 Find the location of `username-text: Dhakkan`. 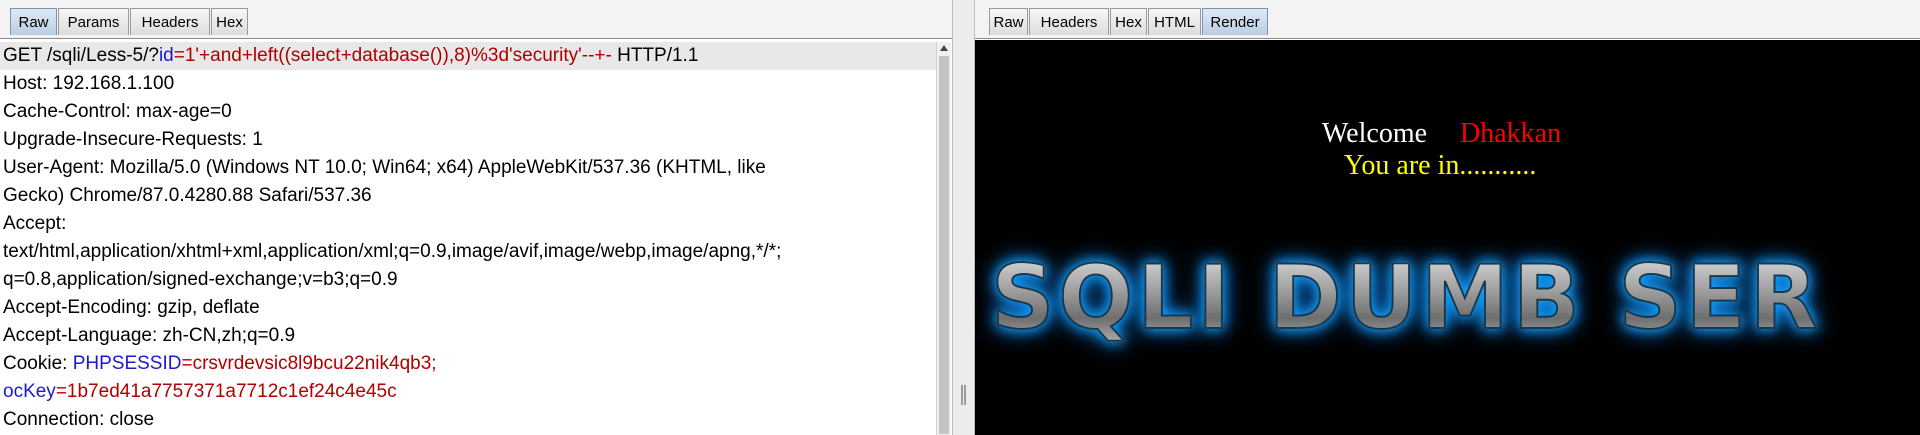

username-text: Dhakkan is located at coordinates (1511, 133).